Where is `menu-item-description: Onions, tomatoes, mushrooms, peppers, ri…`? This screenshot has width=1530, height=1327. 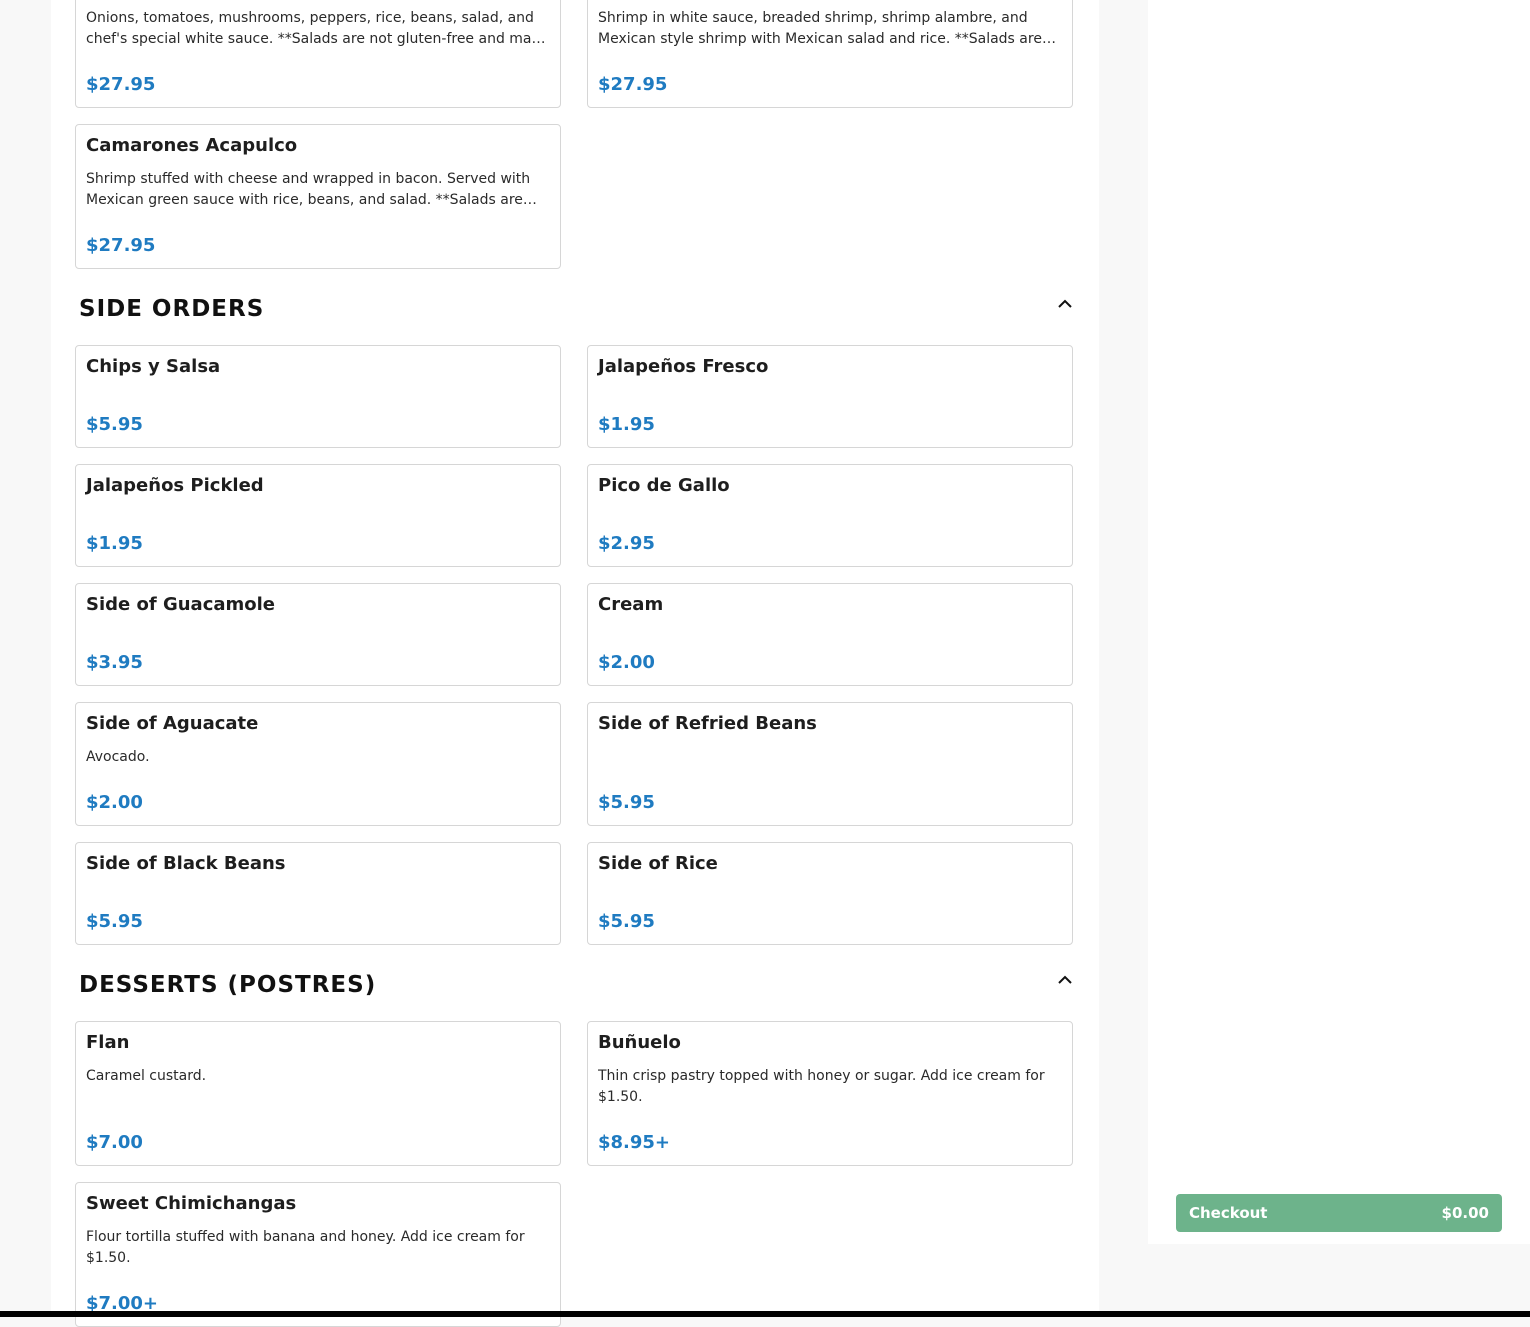 menu-item-description: Onions, tomatoes, mushrooms, peppers, ri… is located at coordinates (313, 28).